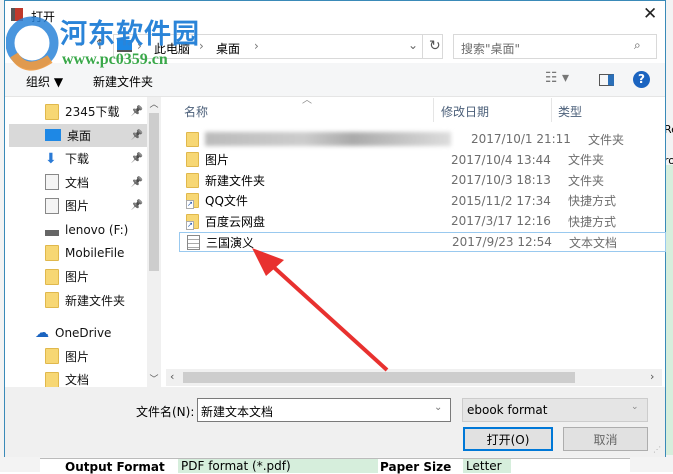  I want to click on arrow-shaft, so click(327, 316).